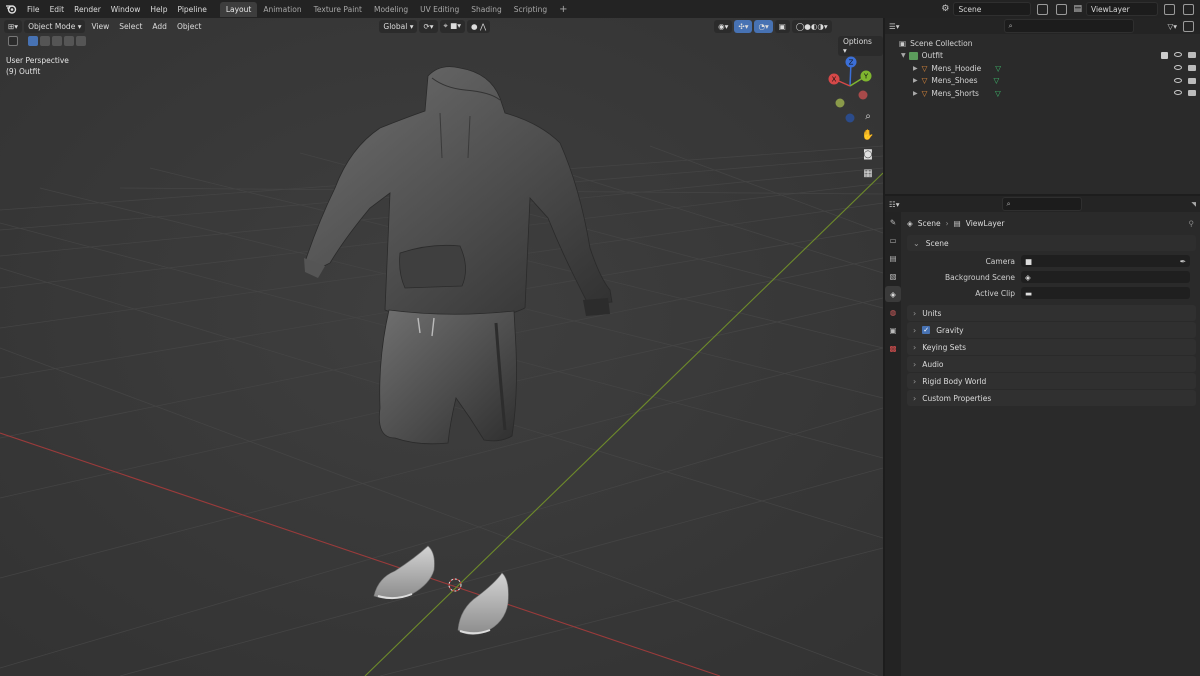 This screenshot has width=1200, height=676. Describe the element at coordinates (903, 55) in the screenshot. I see `collapse-icon: ▼` at that location.